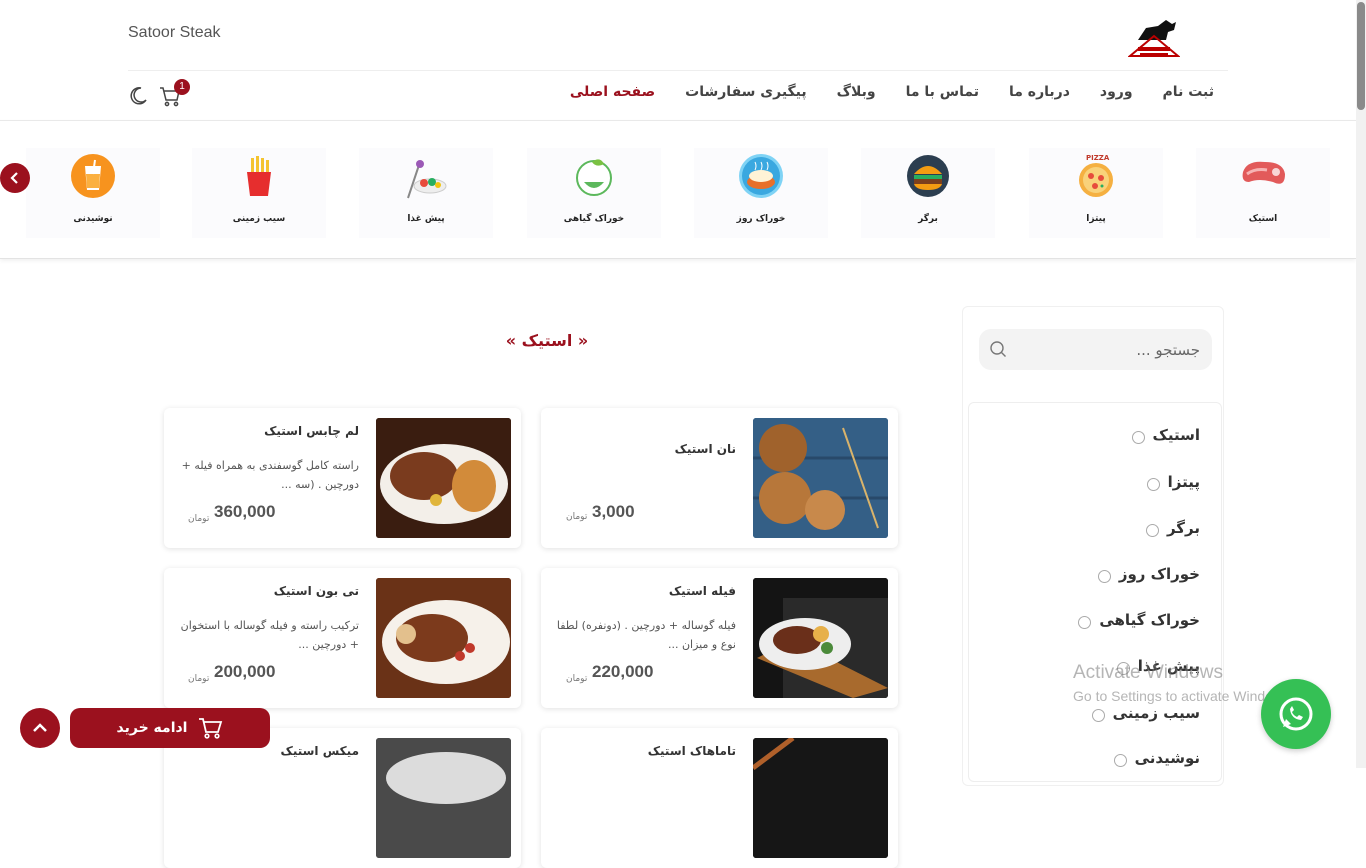  What do you see at coordinates (316, 591) in the screenshot?
I see `product-name: تی بون استیک` at bounding box center [316, 591].